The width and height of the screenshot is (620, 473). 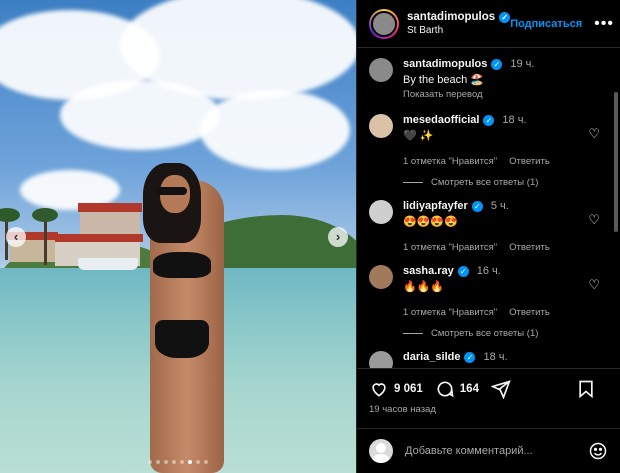 I want to click on user-avatar, so click(x=381, y=451).